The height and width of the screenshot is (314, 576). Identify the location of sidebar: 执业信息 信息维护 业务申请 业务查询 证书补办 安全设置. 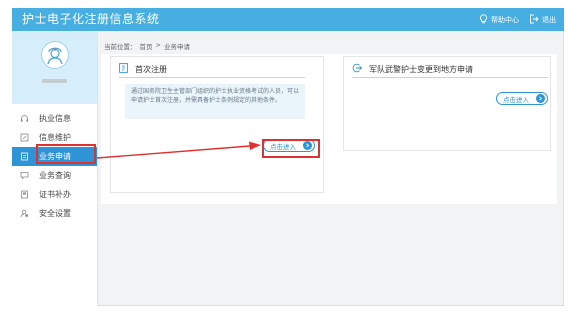
(55, 168).